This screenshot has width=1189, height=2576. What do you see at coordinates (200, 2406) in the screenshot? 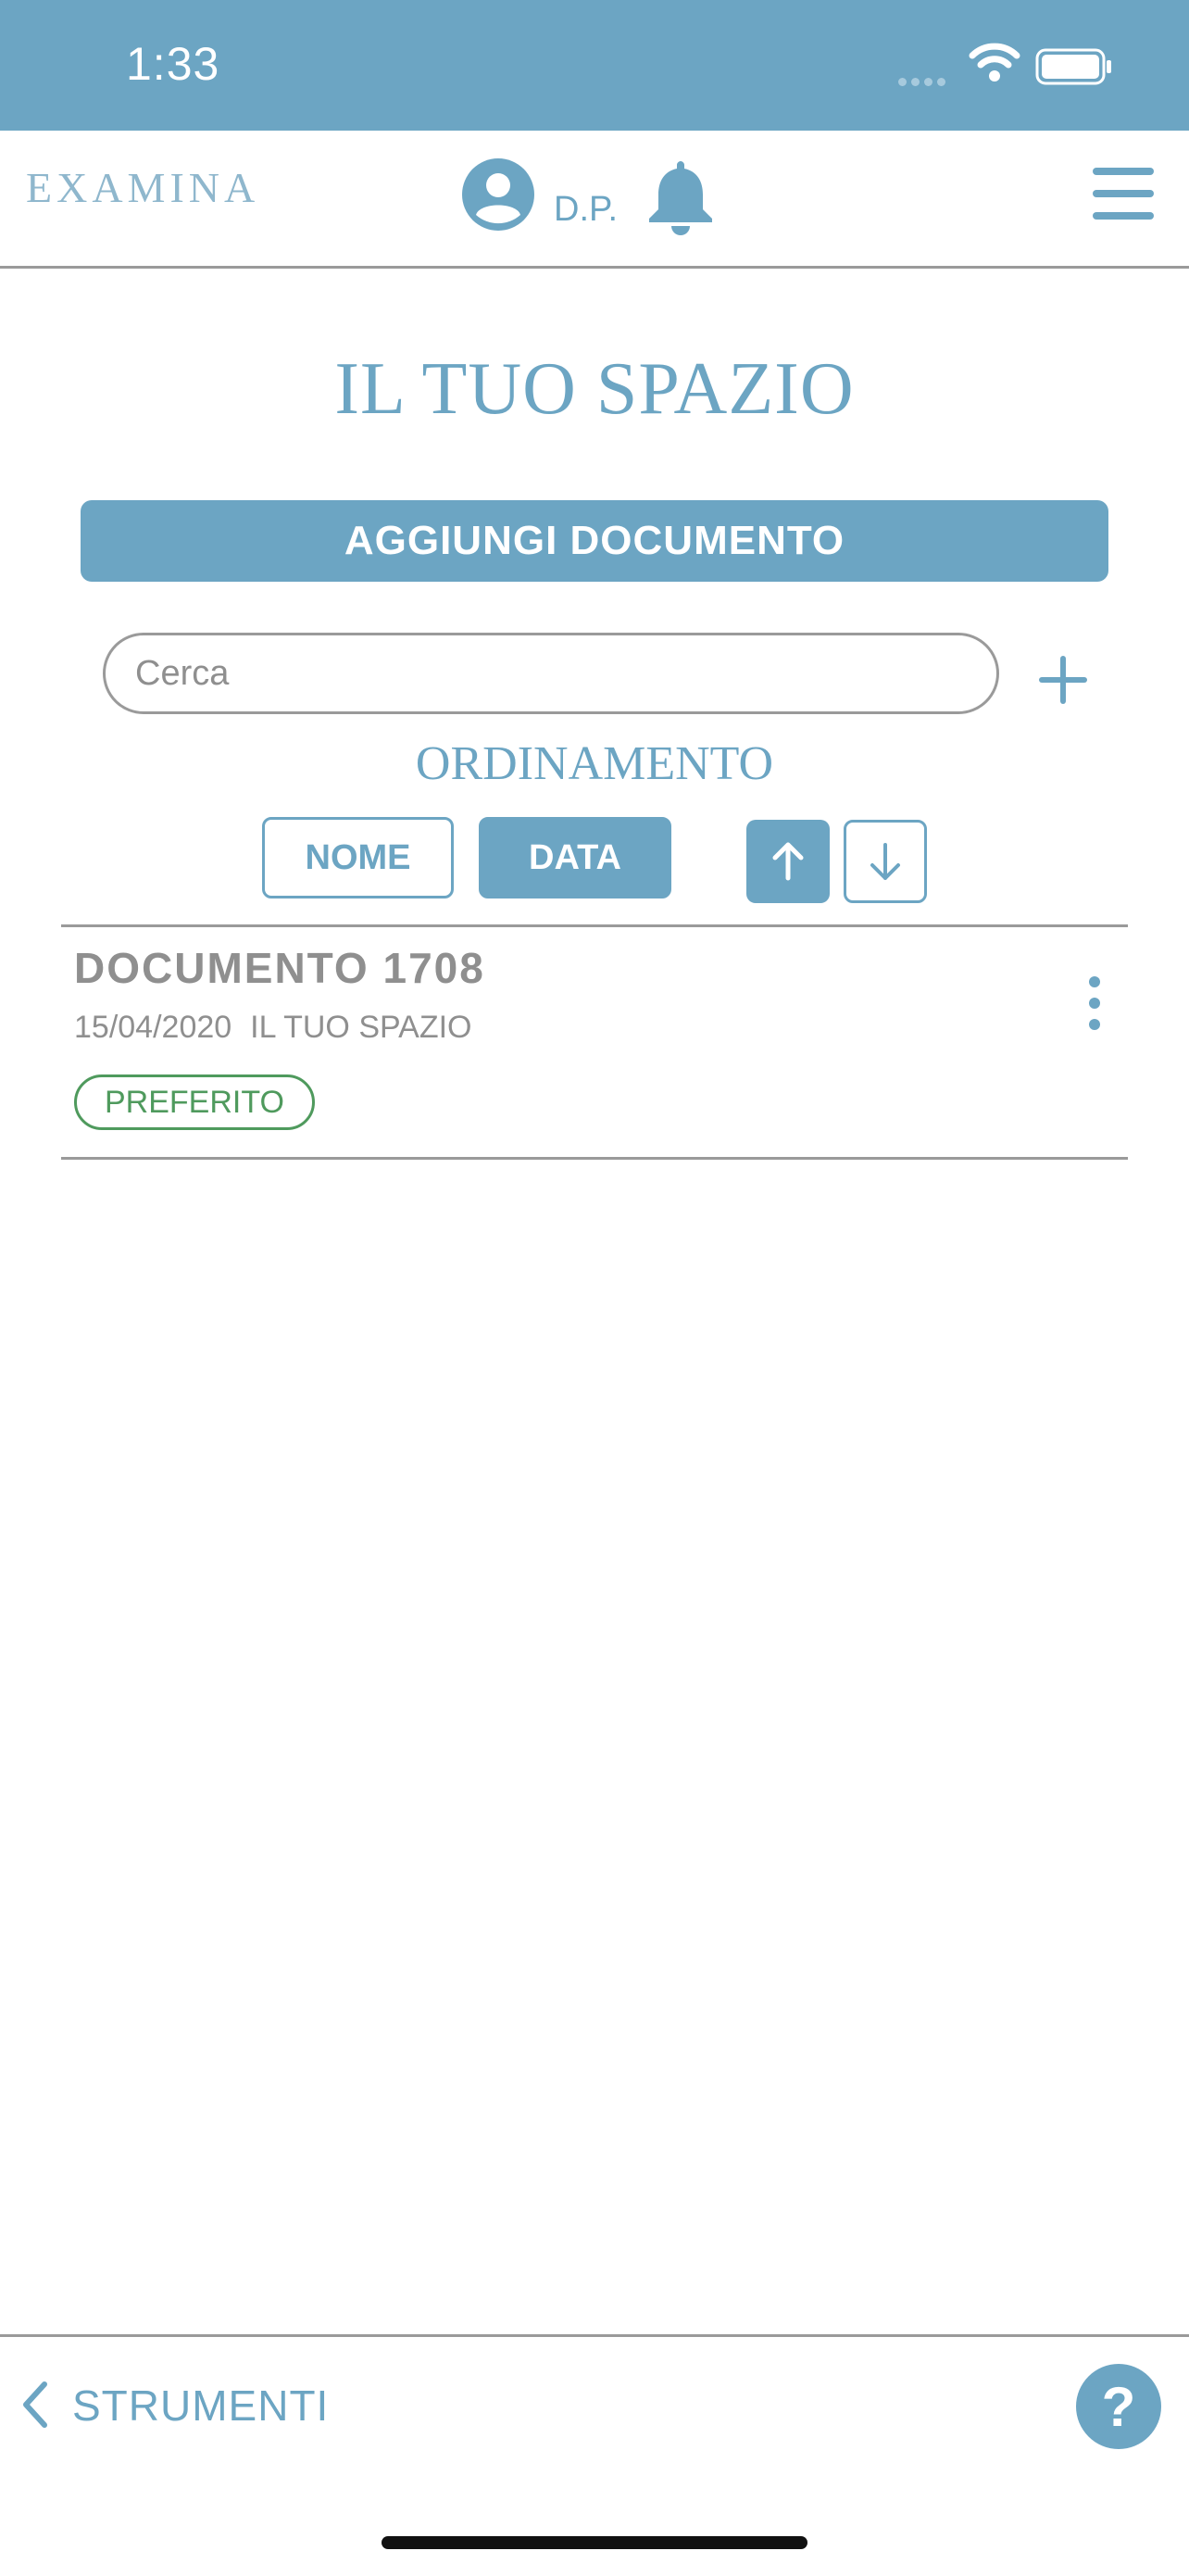
I see `back-button-label: STRUMENTI` at bounding box center [200, 2406].